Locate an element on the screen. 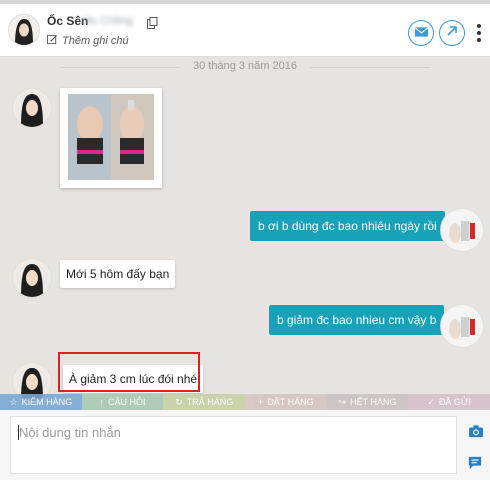 This screenshot has height=480, width=490. quick-reply-label: Đặt hàng is located at coordinates (290, 402).